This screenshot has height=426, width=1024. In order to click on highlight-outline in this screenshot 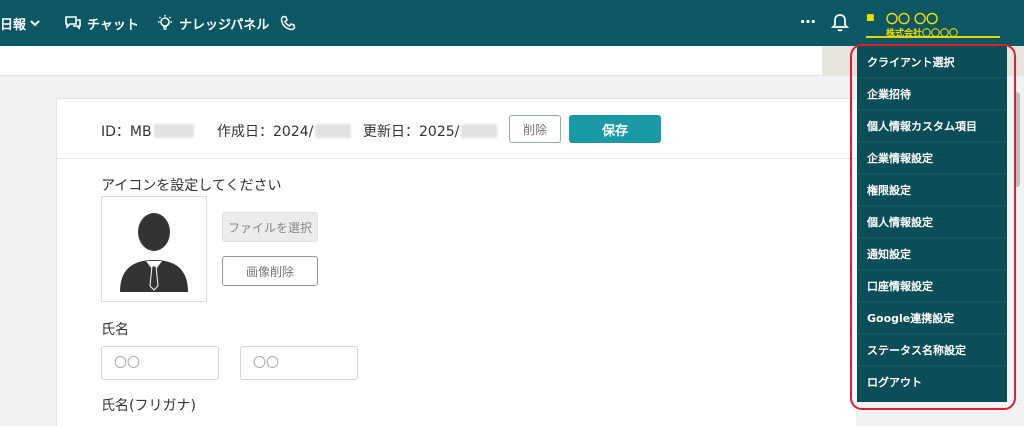, I will do `click(933, 227)`.